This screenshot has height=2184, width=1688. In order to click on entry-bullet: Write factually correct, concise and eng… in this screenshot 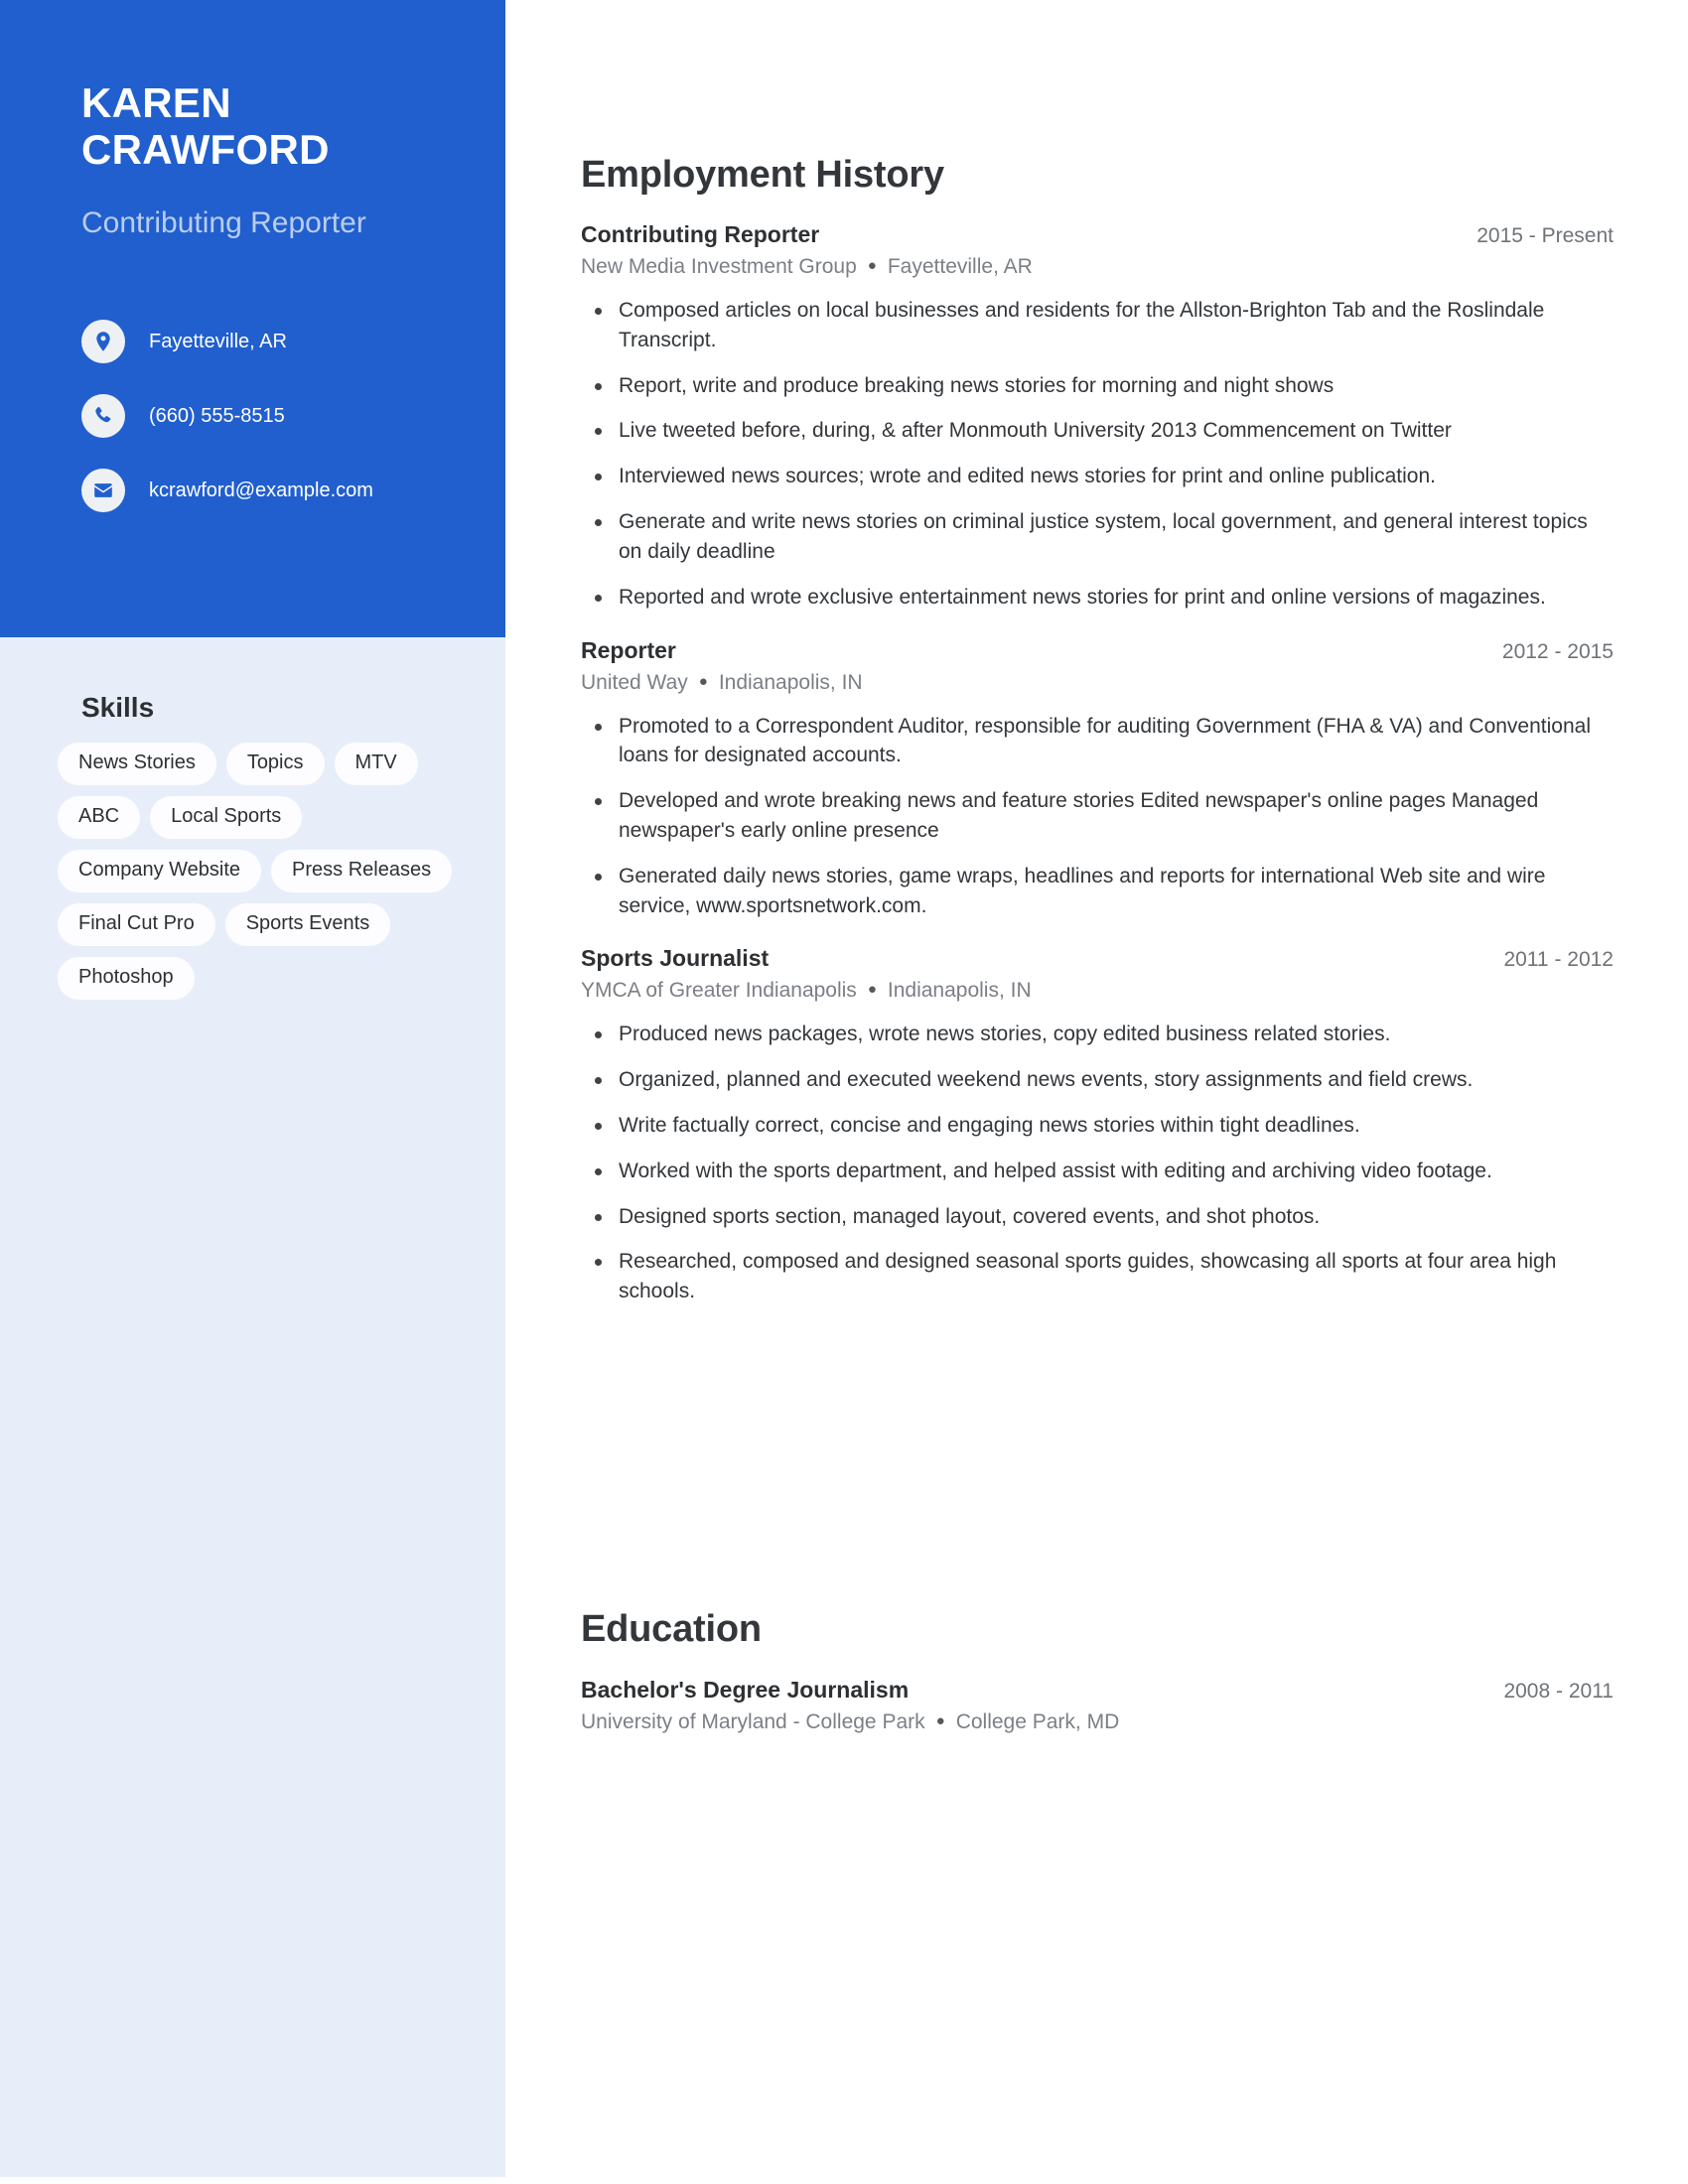, I will do `click(1097, 1126)`.